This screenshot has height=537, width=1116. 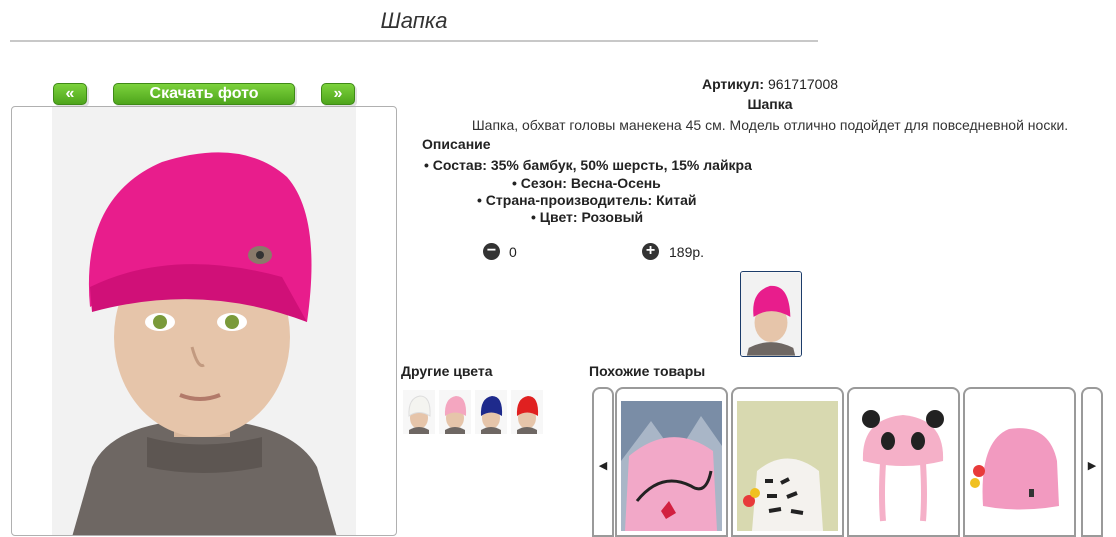 I want to click on prev-photo-button: «, so click(x=70, y=94).